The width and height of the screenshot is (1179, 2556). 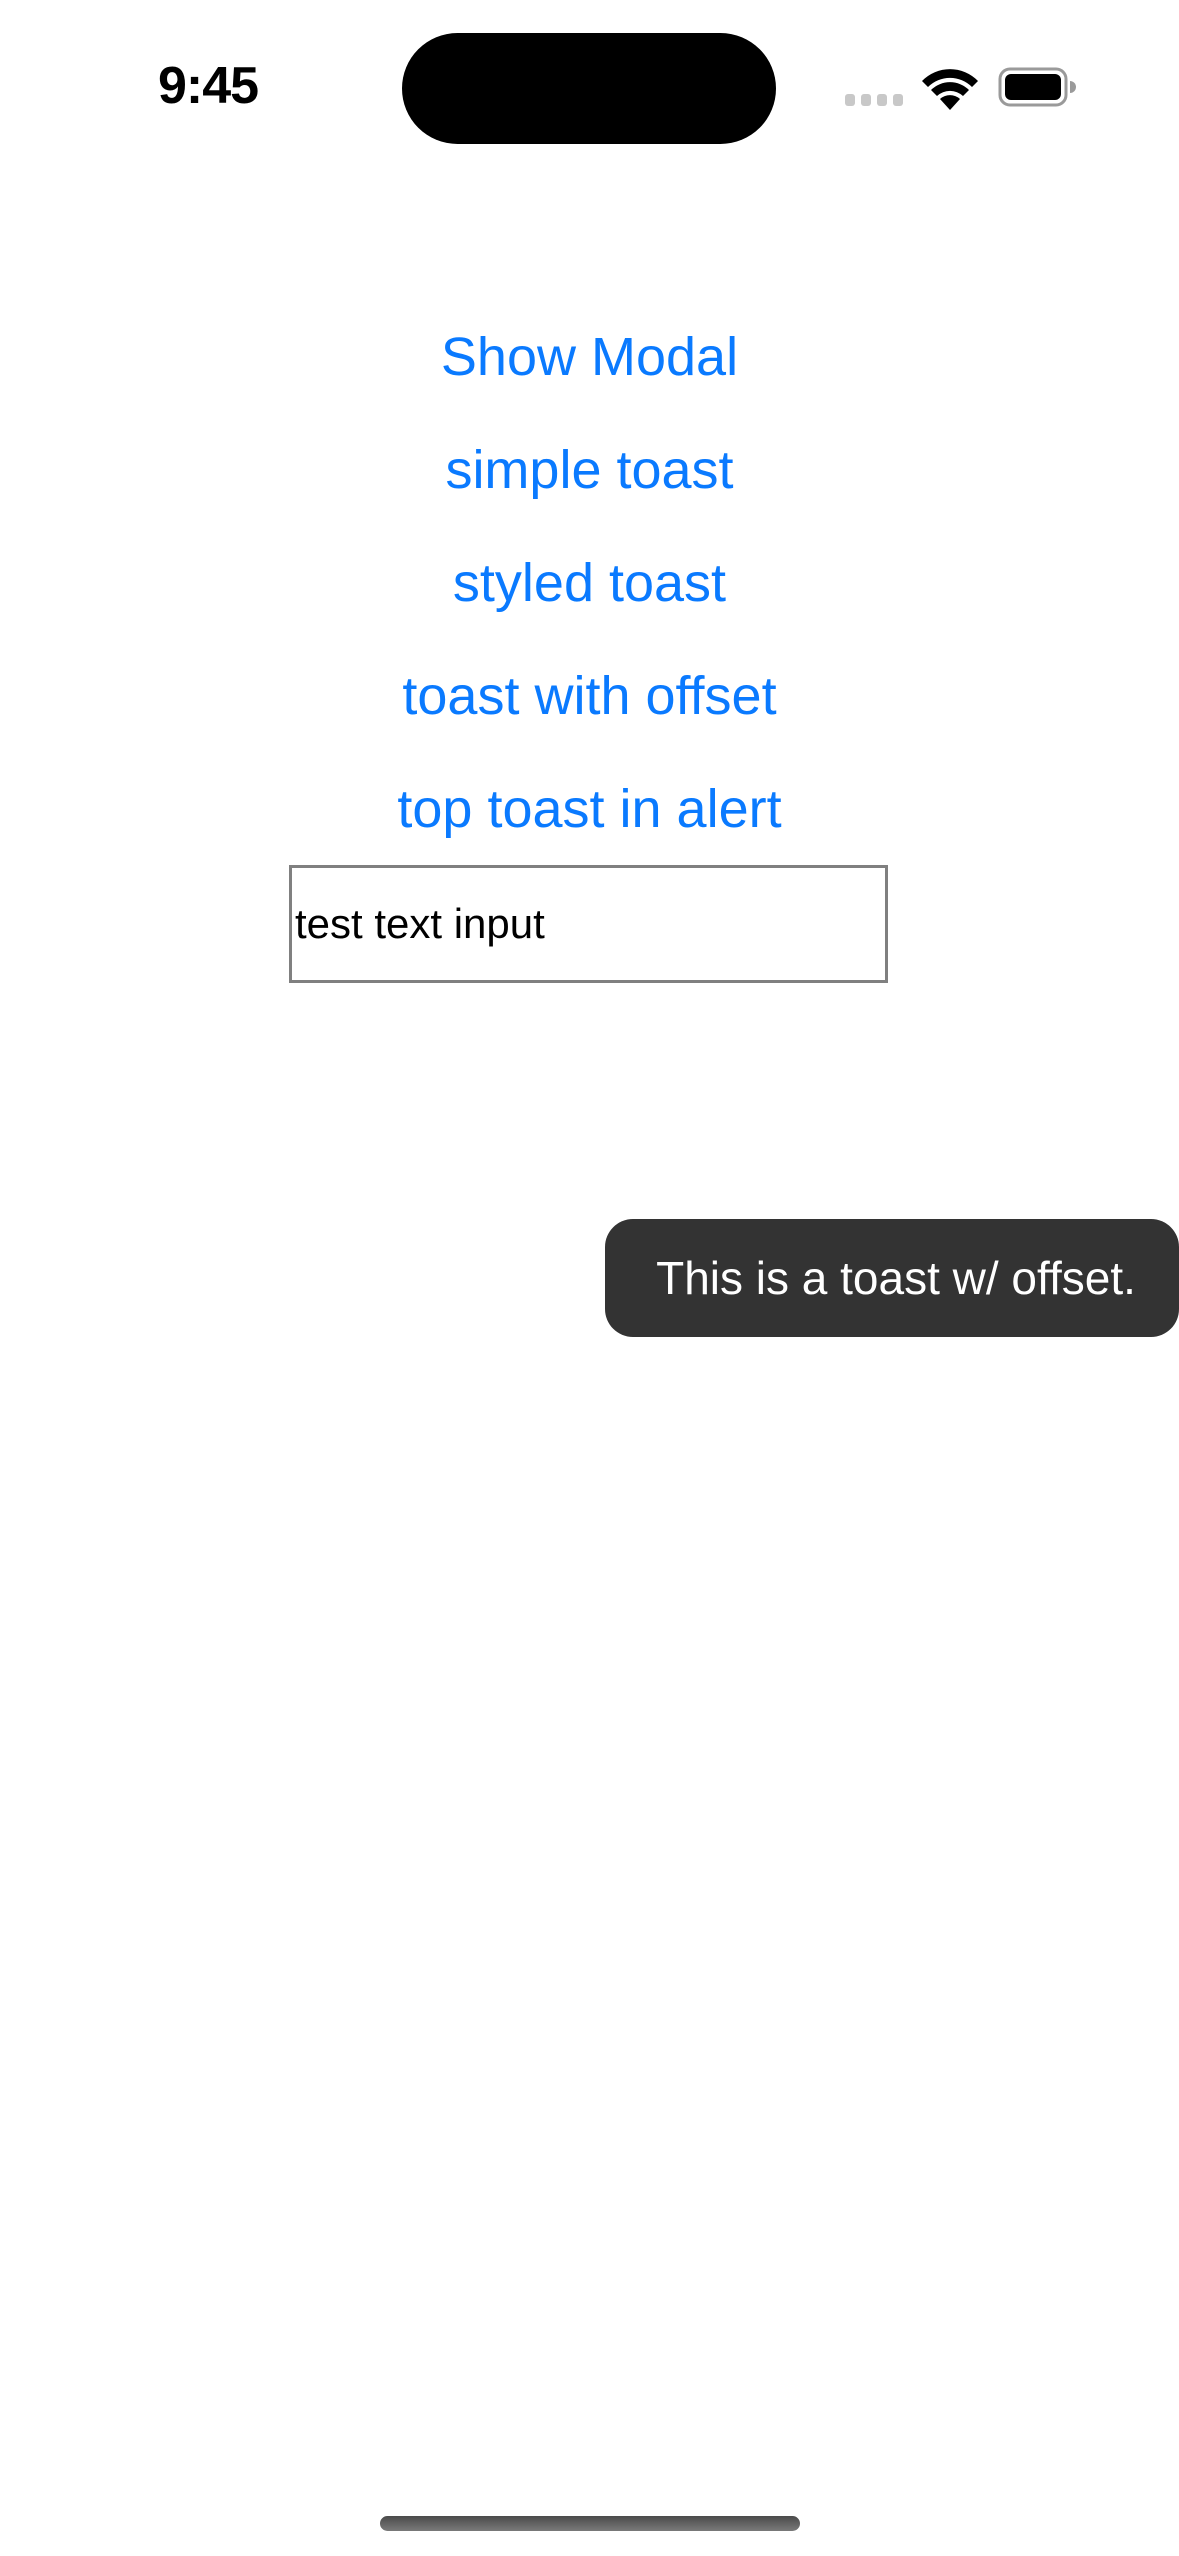 What do you see at coordinates (590, 2523) in the screenshot?
I see `home-indicator` at bounding box center [590, 2523].